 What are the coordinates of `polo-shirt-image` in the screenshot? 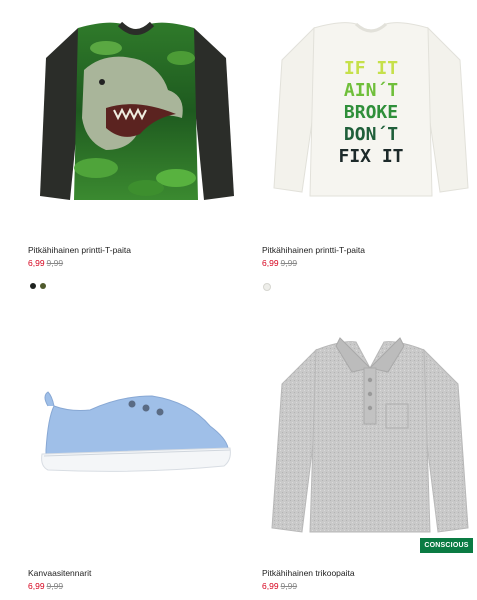 It's located at (370, 431).